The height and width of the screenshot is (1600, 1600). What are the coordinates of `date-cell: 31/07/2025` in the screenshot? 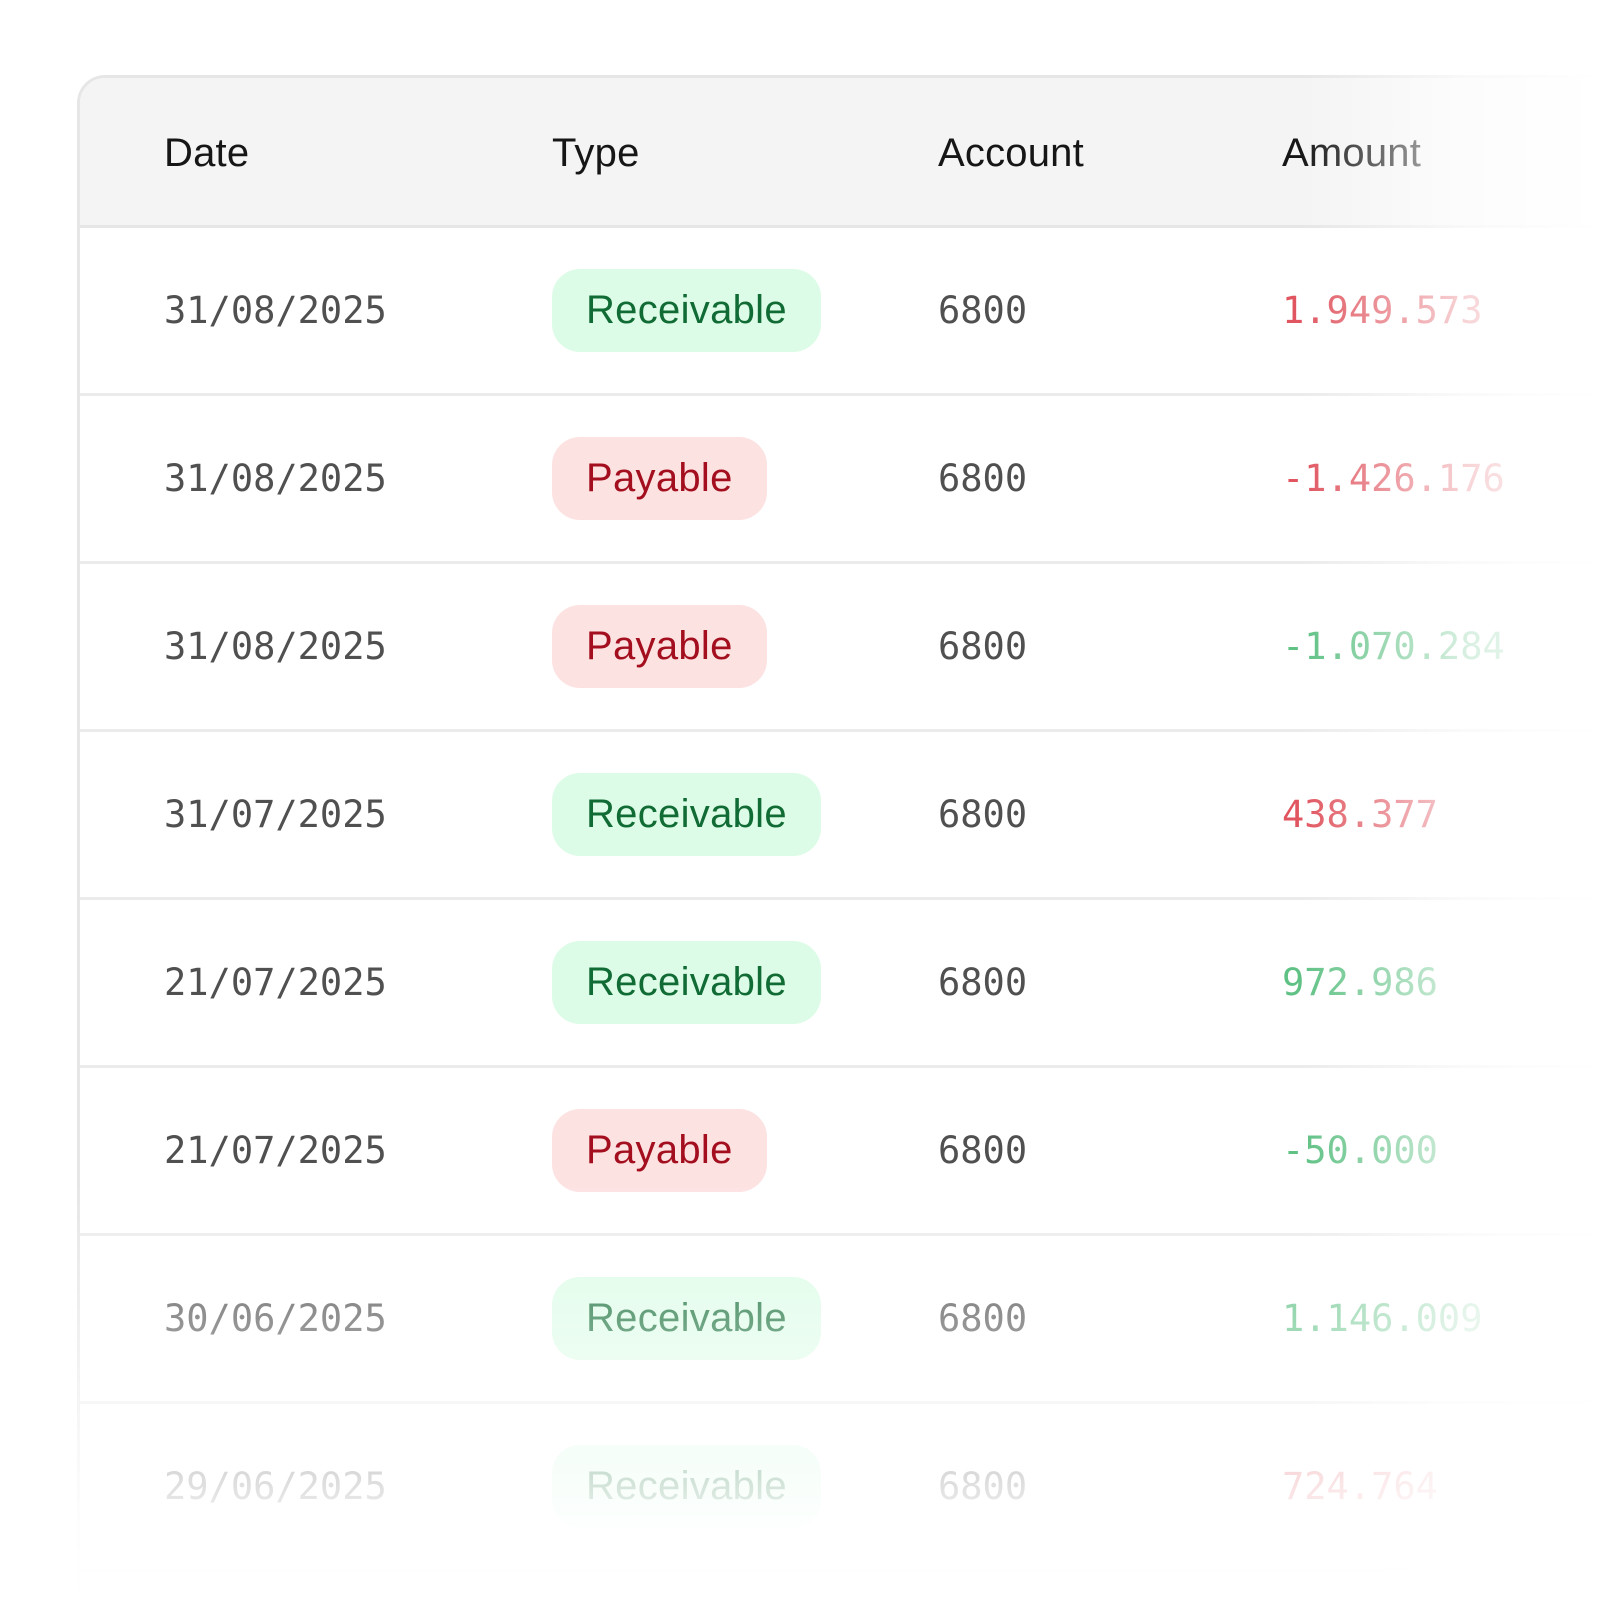 It's located at (275, 814).